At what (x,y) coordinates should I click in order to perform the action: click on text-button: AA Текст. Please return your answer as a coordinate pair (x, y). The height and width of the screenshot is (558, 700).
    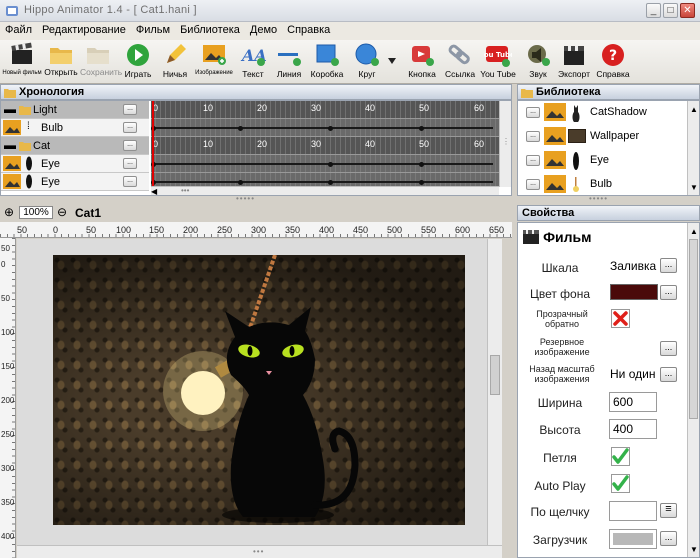
    Looking at the image, I should click on (253, 62).